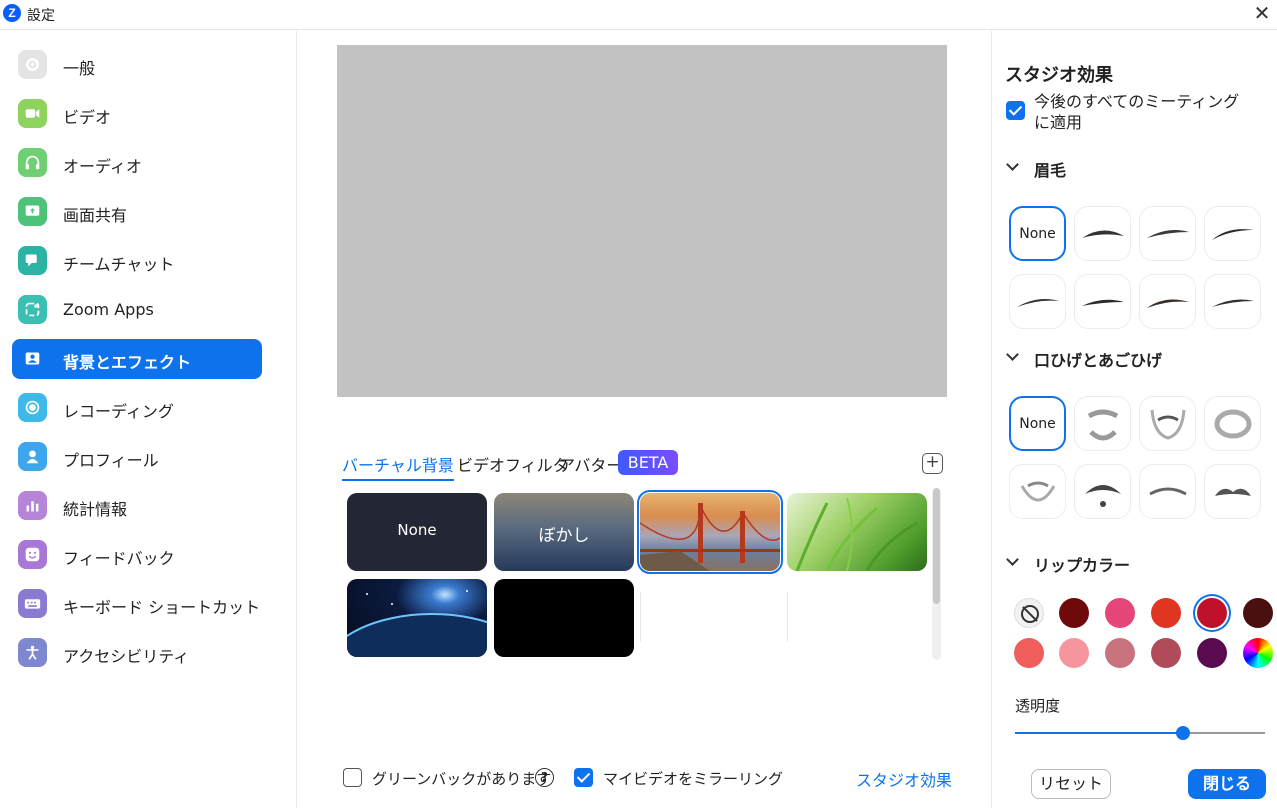 The width and height of the screenshot is (1277, 808). What do you see at coordinates (564, 536) in the screenshot?
I see `background-blur-label: ぼかし` at bounding box center [564, 536].